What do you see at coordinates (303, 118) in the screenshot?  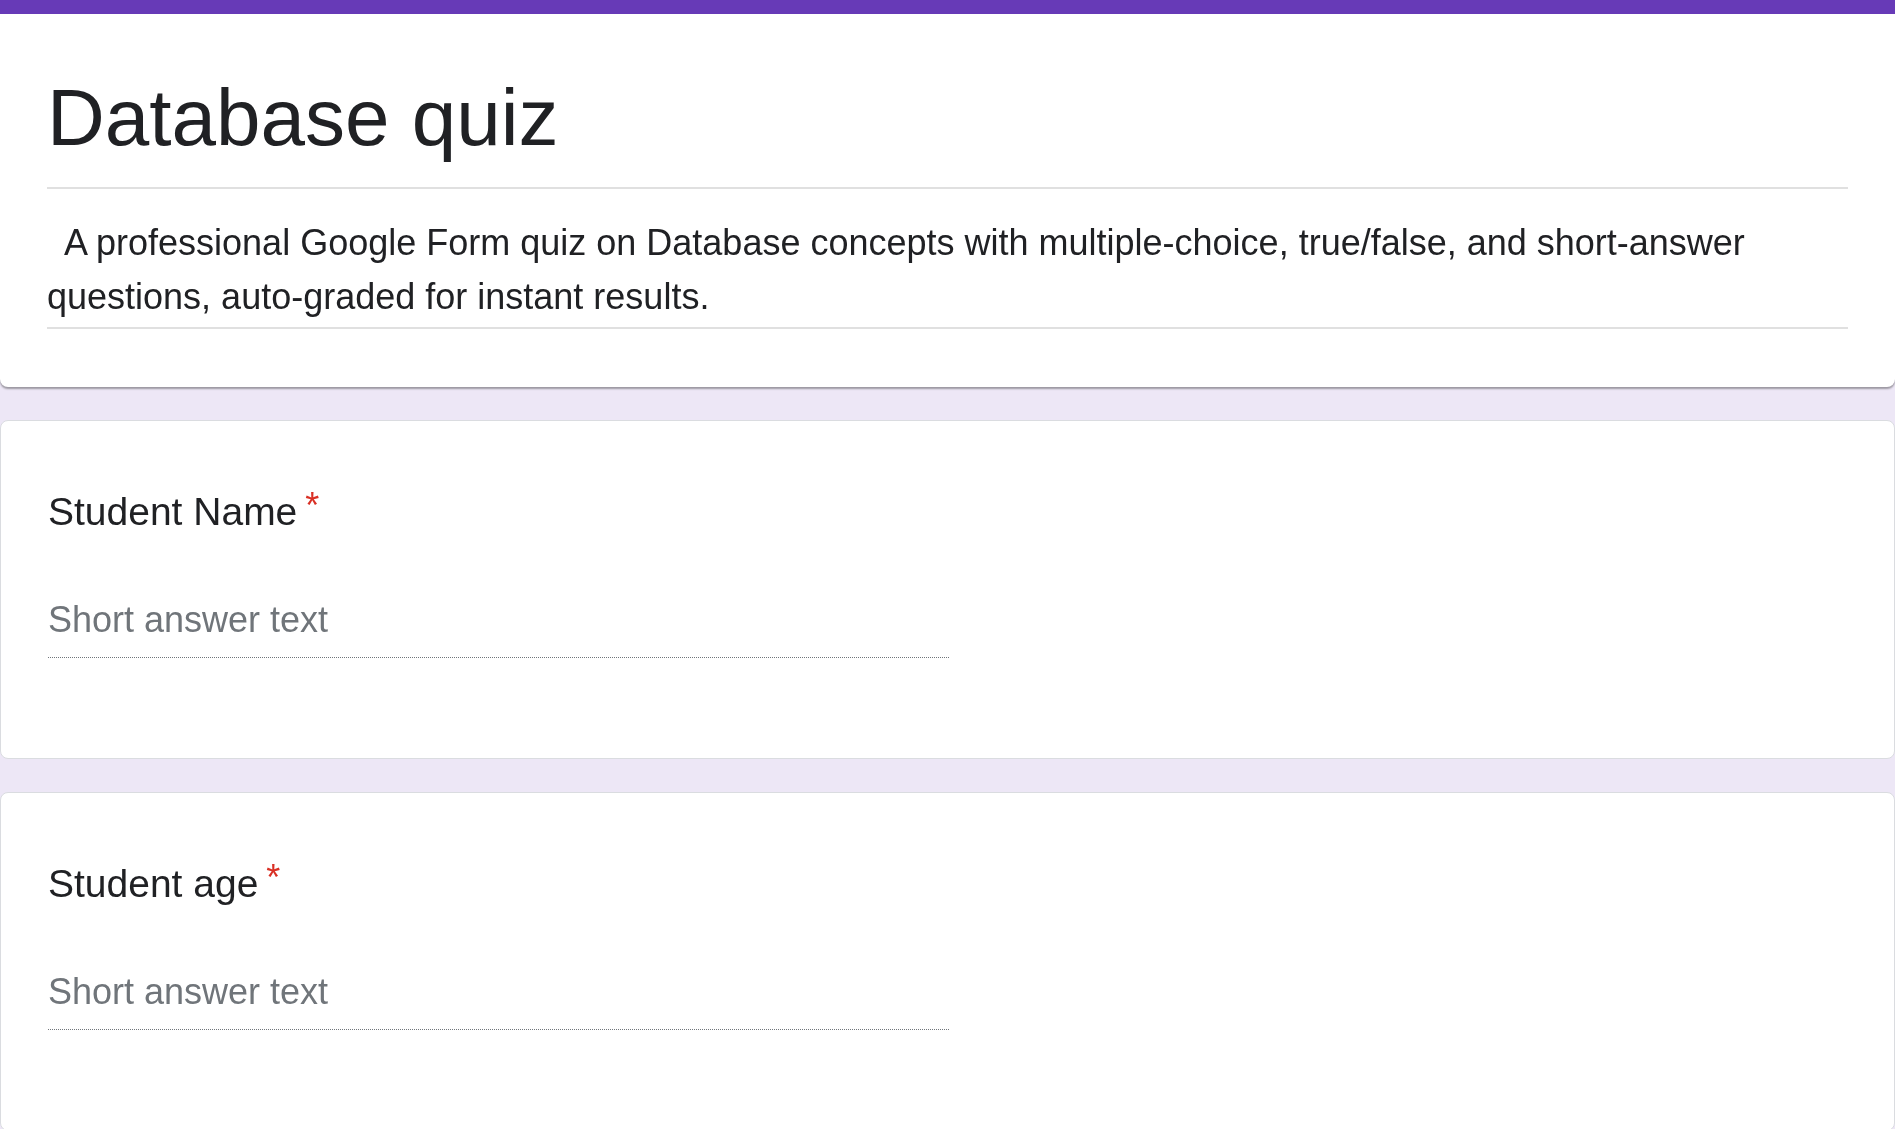 I see `form-title: Database quiz` at bounding box center [303, 118].